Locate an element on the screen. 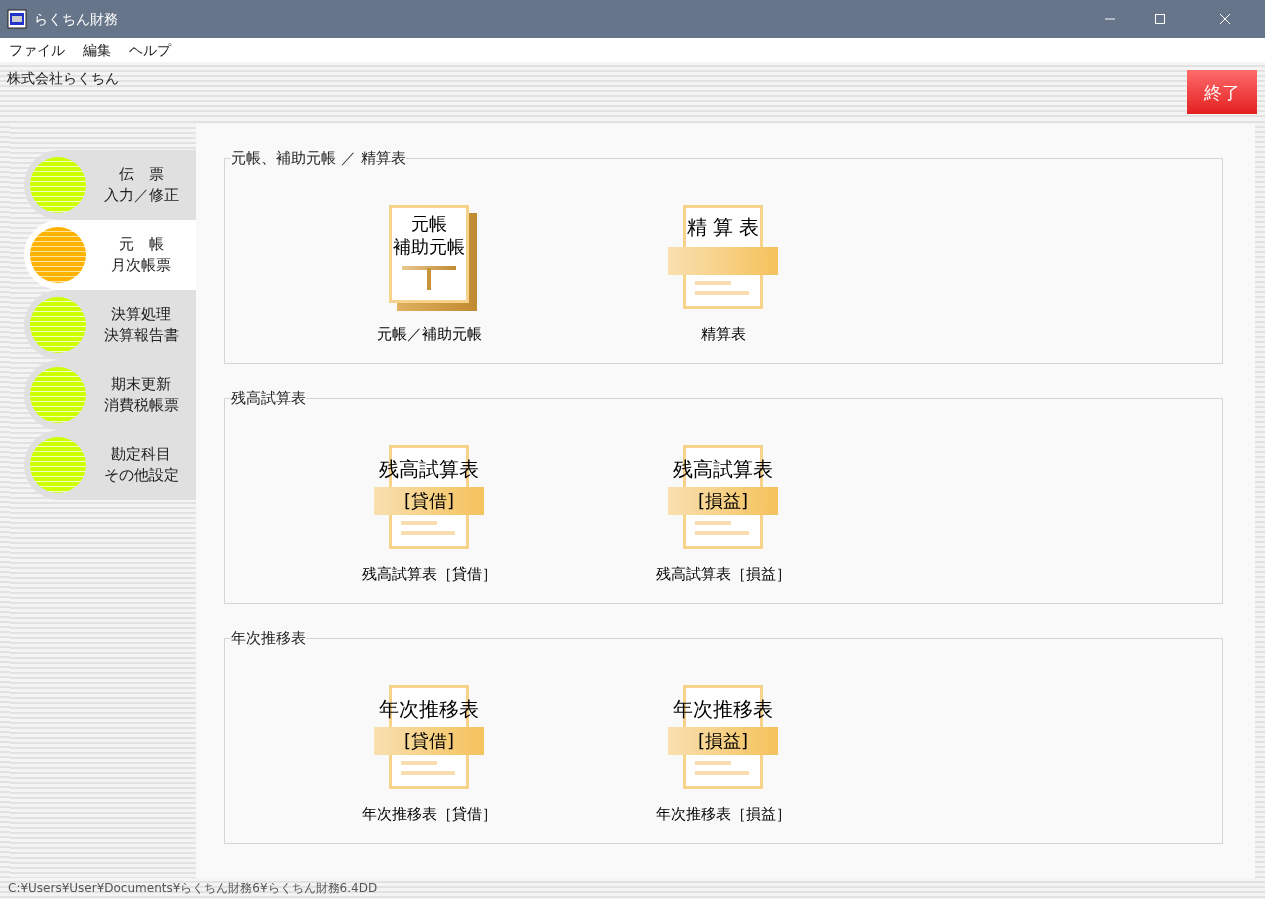 The height and width of the screenshot is (899, 1265). menu-item: ヘルプ is located at coordinates (150, 50).